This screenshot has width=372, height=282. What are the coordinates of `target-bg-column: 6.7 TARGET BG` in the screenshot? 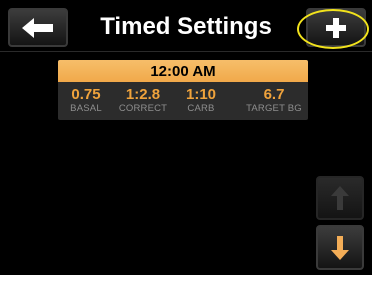 It's located at (273, 101).